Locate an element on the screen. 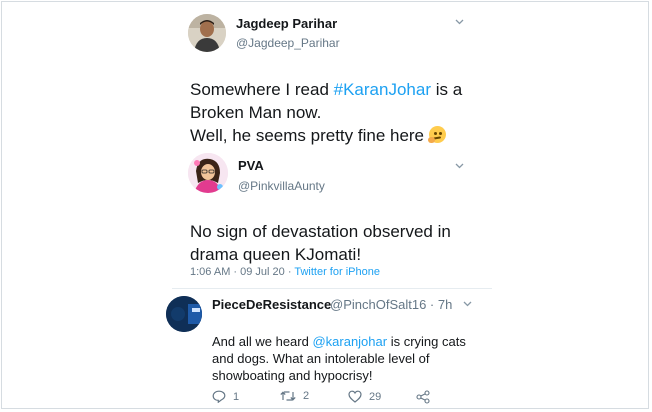  tweet3-author-name: PieceDeResistance is located at coordinates (271, 304).